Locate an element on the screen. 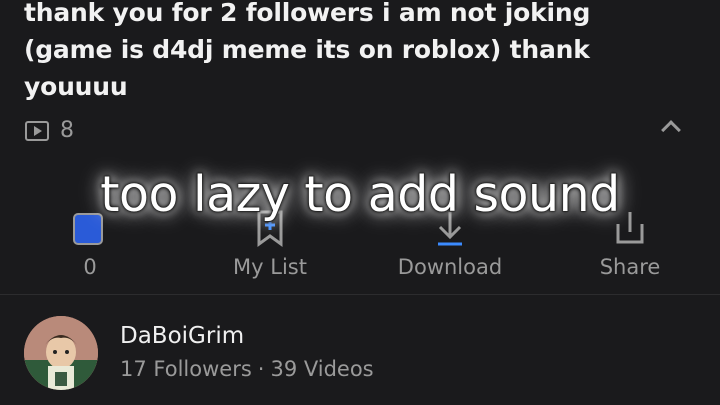  share-label: Share is located at coordinates (630, 267).